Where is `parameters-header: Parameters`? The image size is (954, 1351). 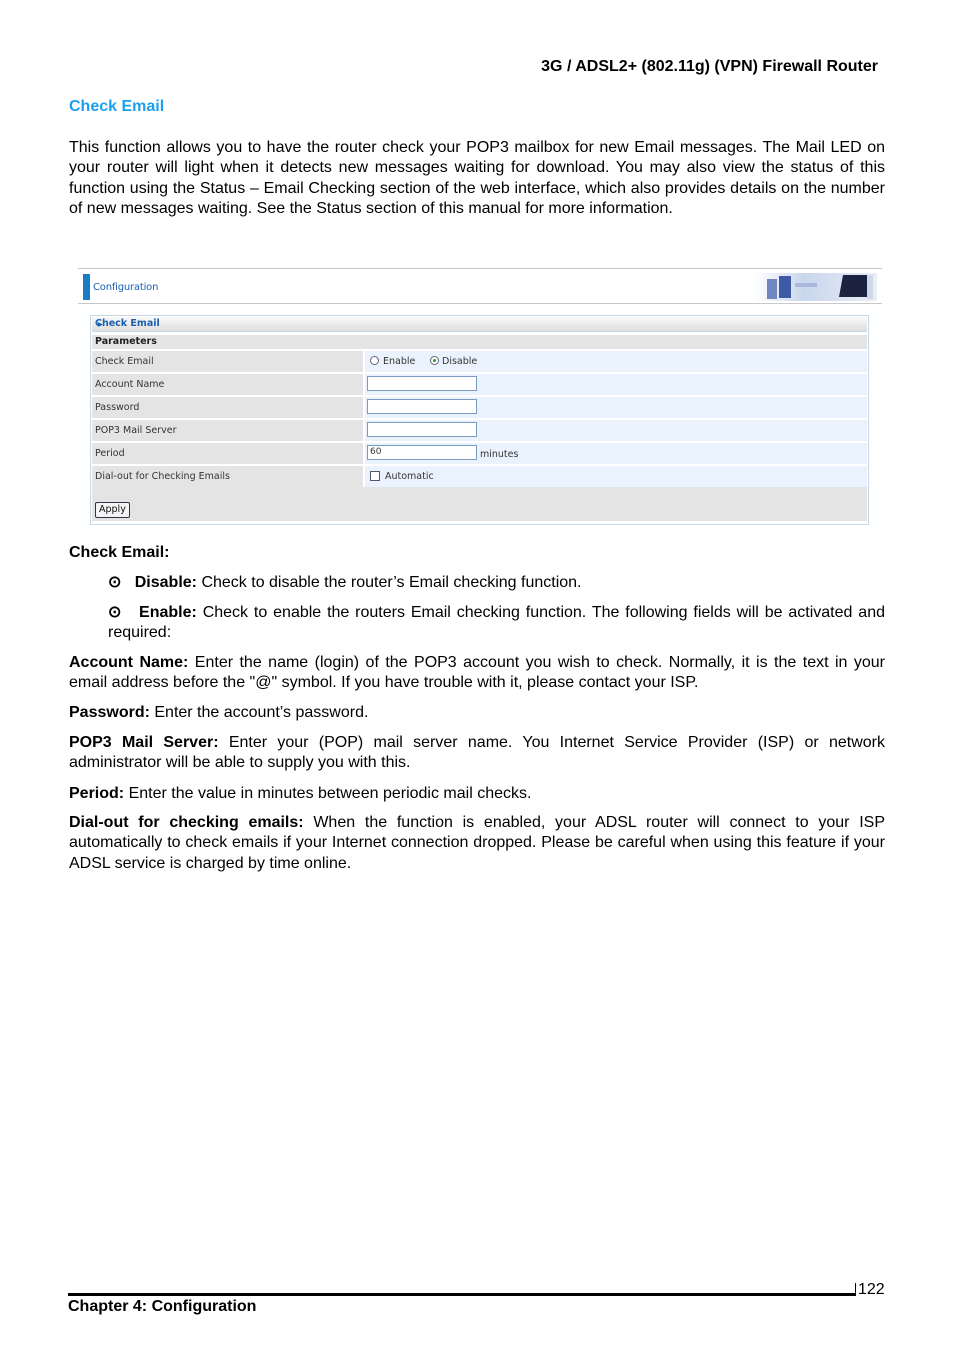 parameters-header: Parameters is located at coordinates (479, 342).